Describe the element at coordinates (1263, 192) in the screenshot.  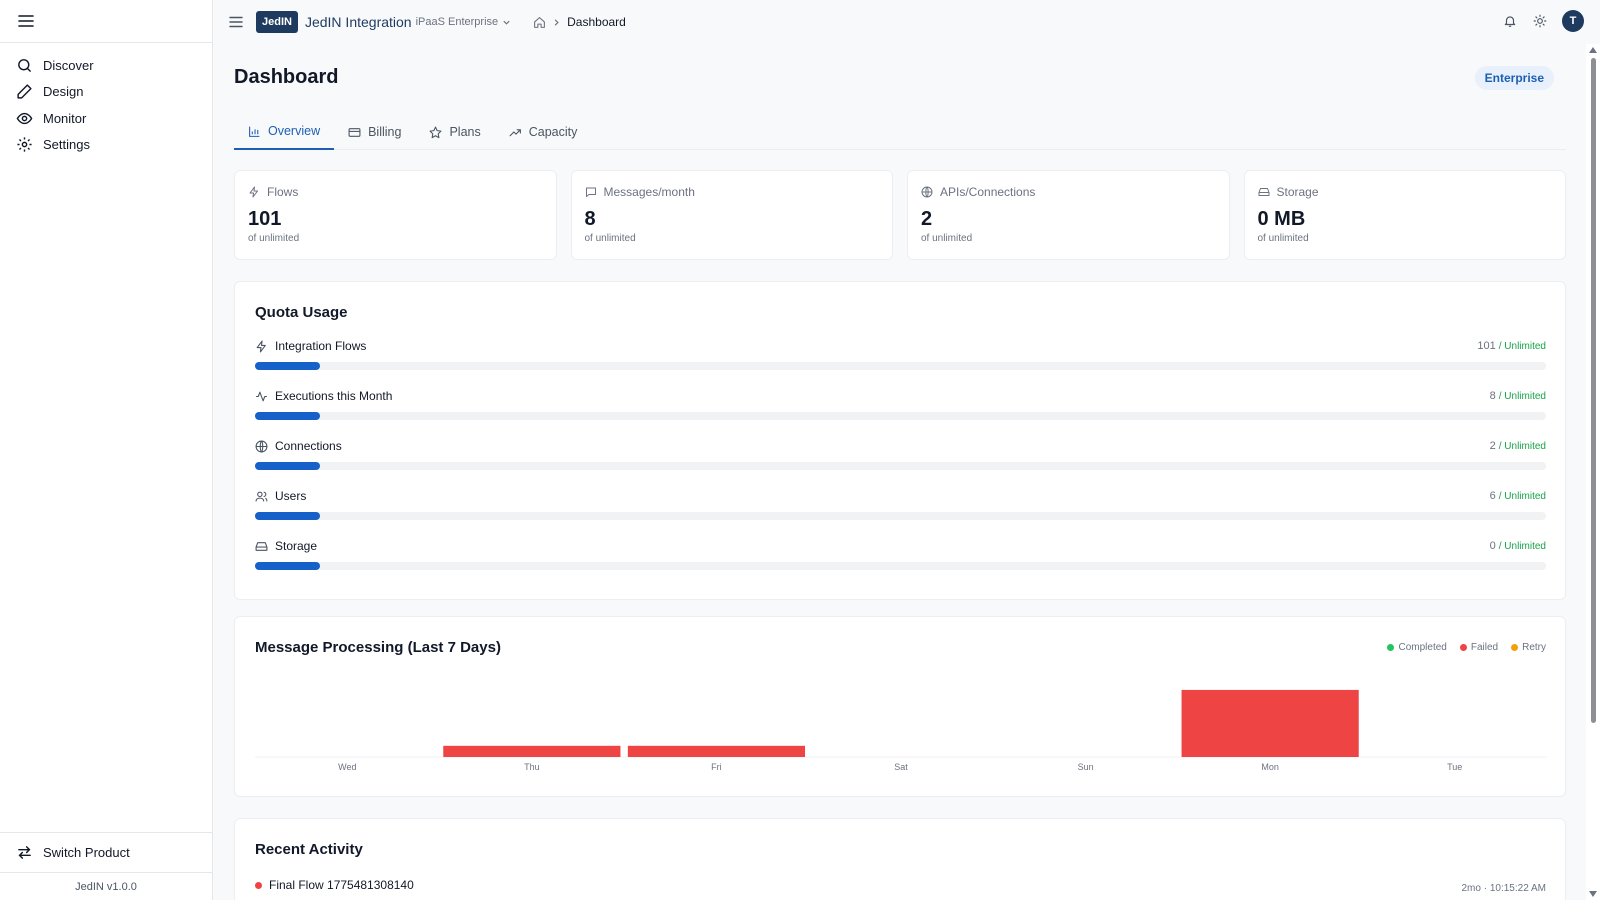
I see `drive-icon` at that location.